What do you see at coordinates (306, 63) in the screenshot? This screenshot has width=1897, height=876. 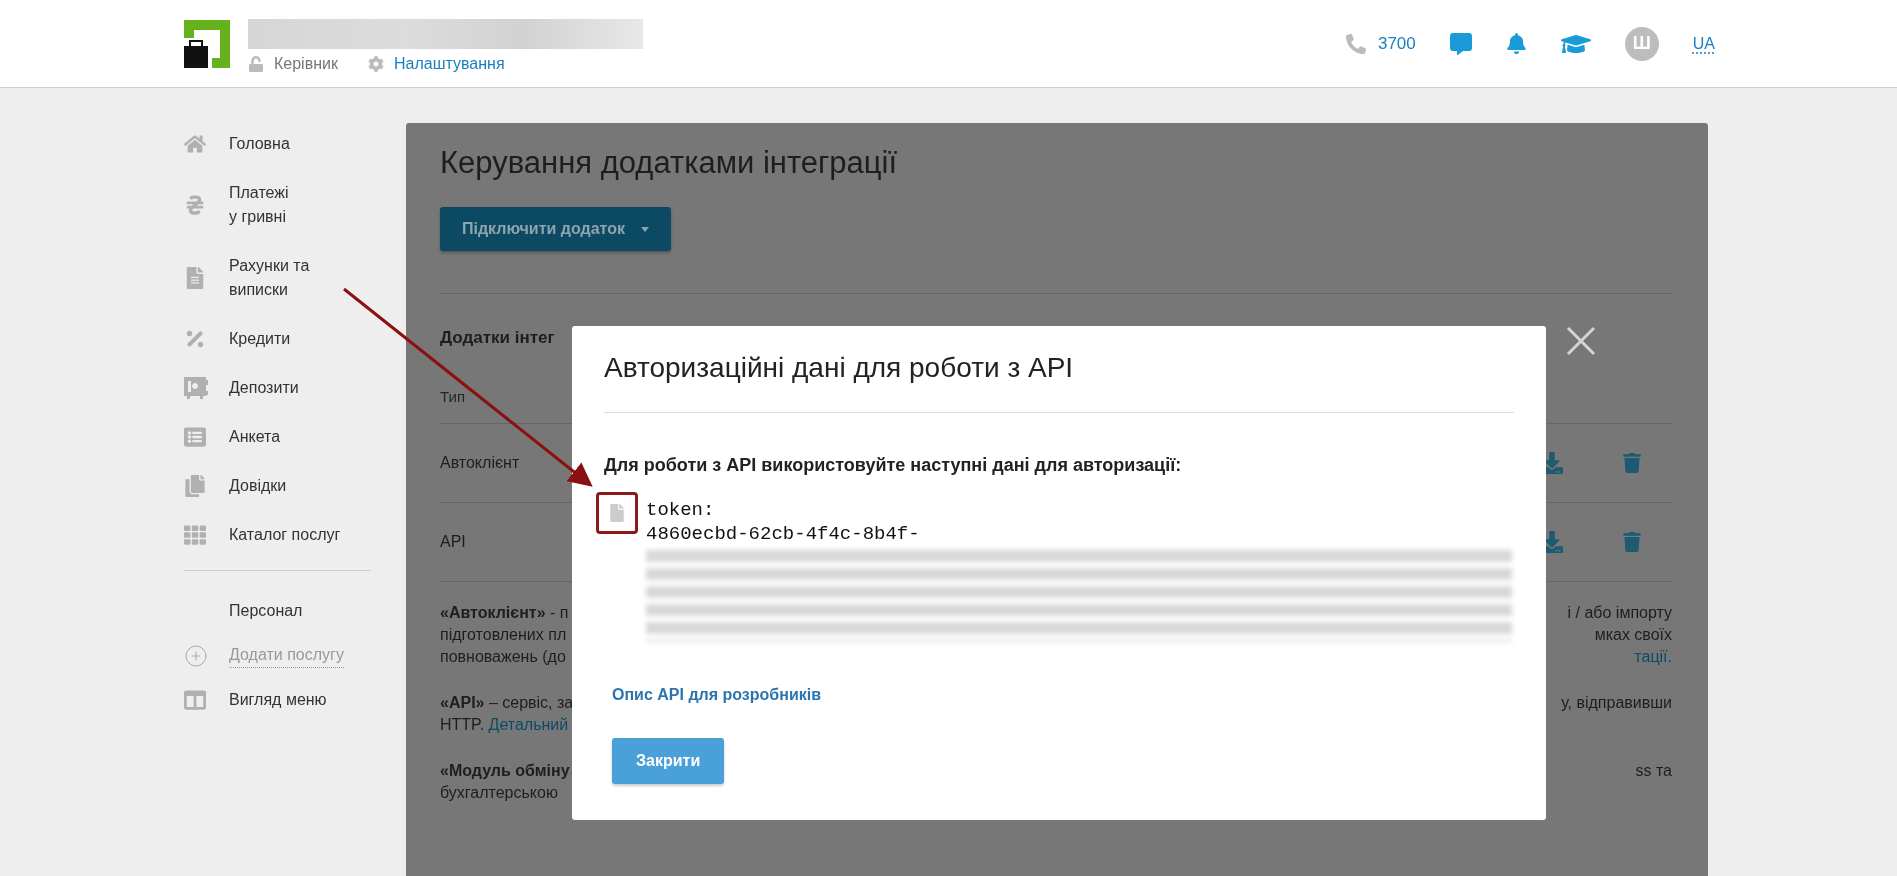 I see `role-label: Керівник` at bounding box center [306, 63].